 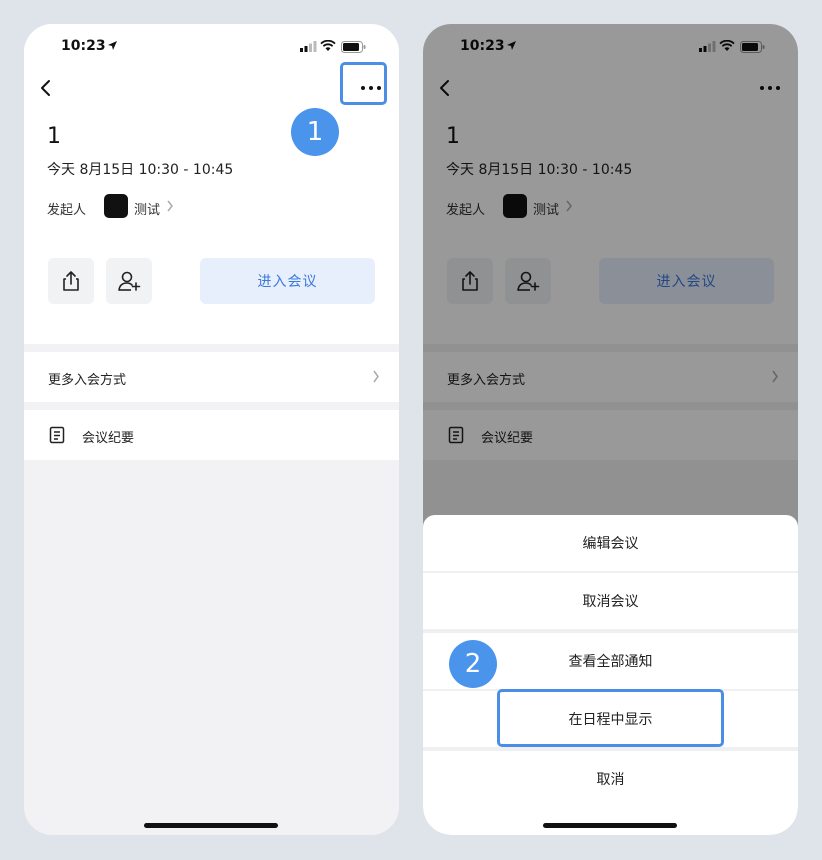 What do you see at coordinates (87, 380) in the screenshot?
I see `more-join-options-label: 更多入会方式` at bounding box center [87, 380].